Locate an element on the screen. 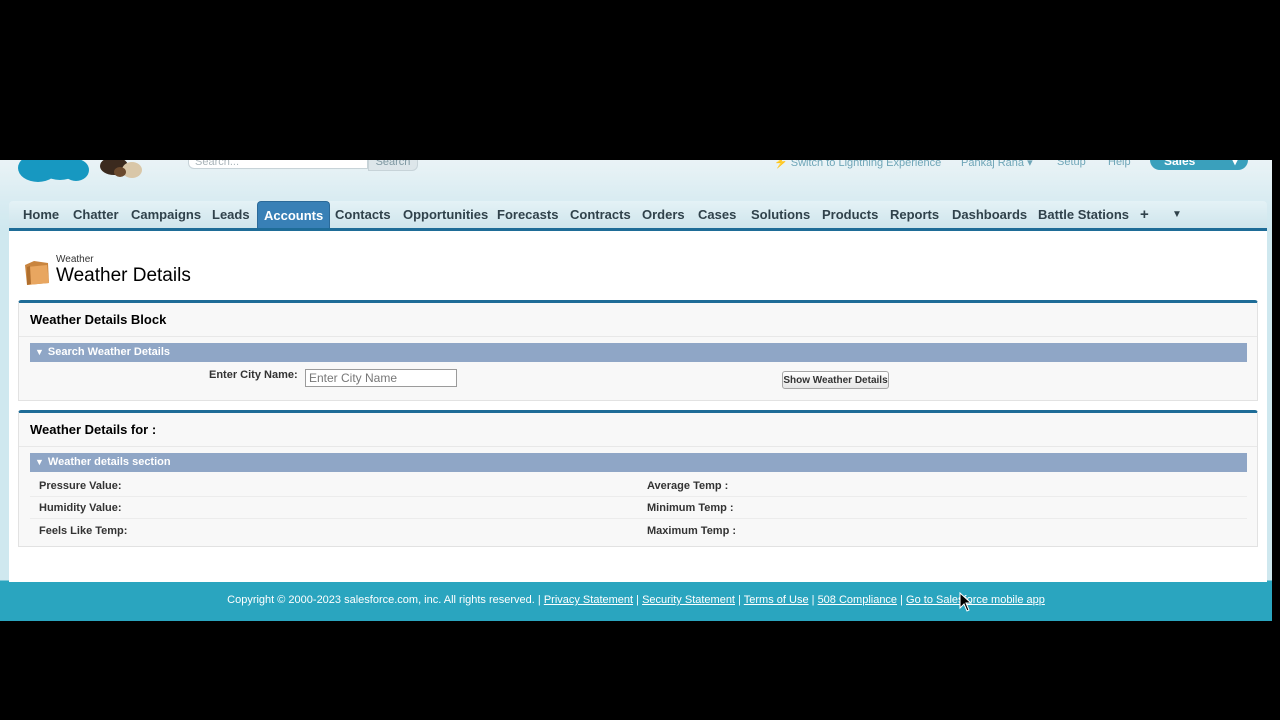  tab-orders: Orders is located at coordinates (663, 214).